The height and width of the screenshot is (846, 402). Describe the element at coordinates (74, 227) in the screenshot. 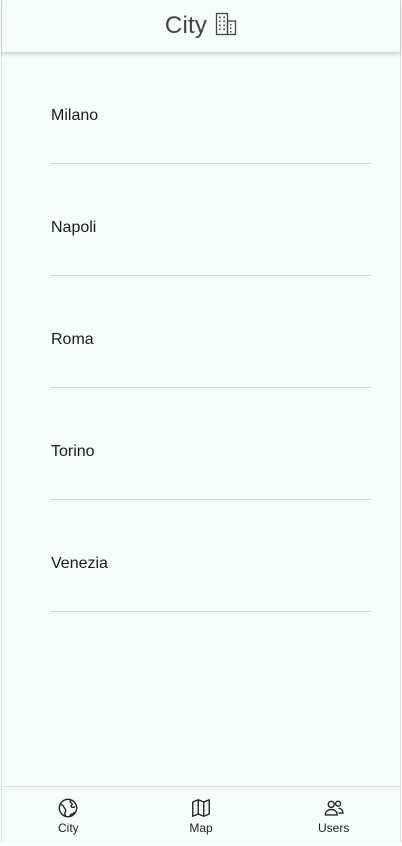

I see `city-name: Napoli` at that location.